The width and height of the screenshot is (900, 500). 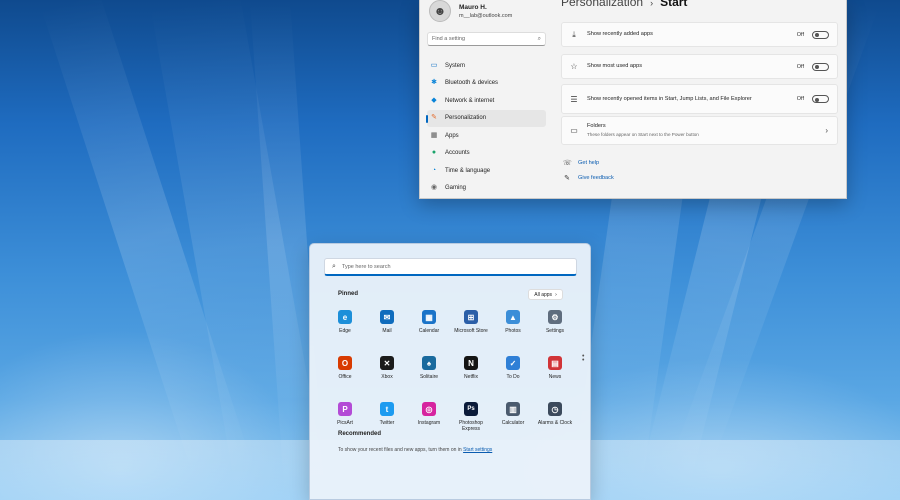 What do you see at coordinates (345, 317) in the screenshot?
I see `edge-icon: e` at bounding box center [345, 317].